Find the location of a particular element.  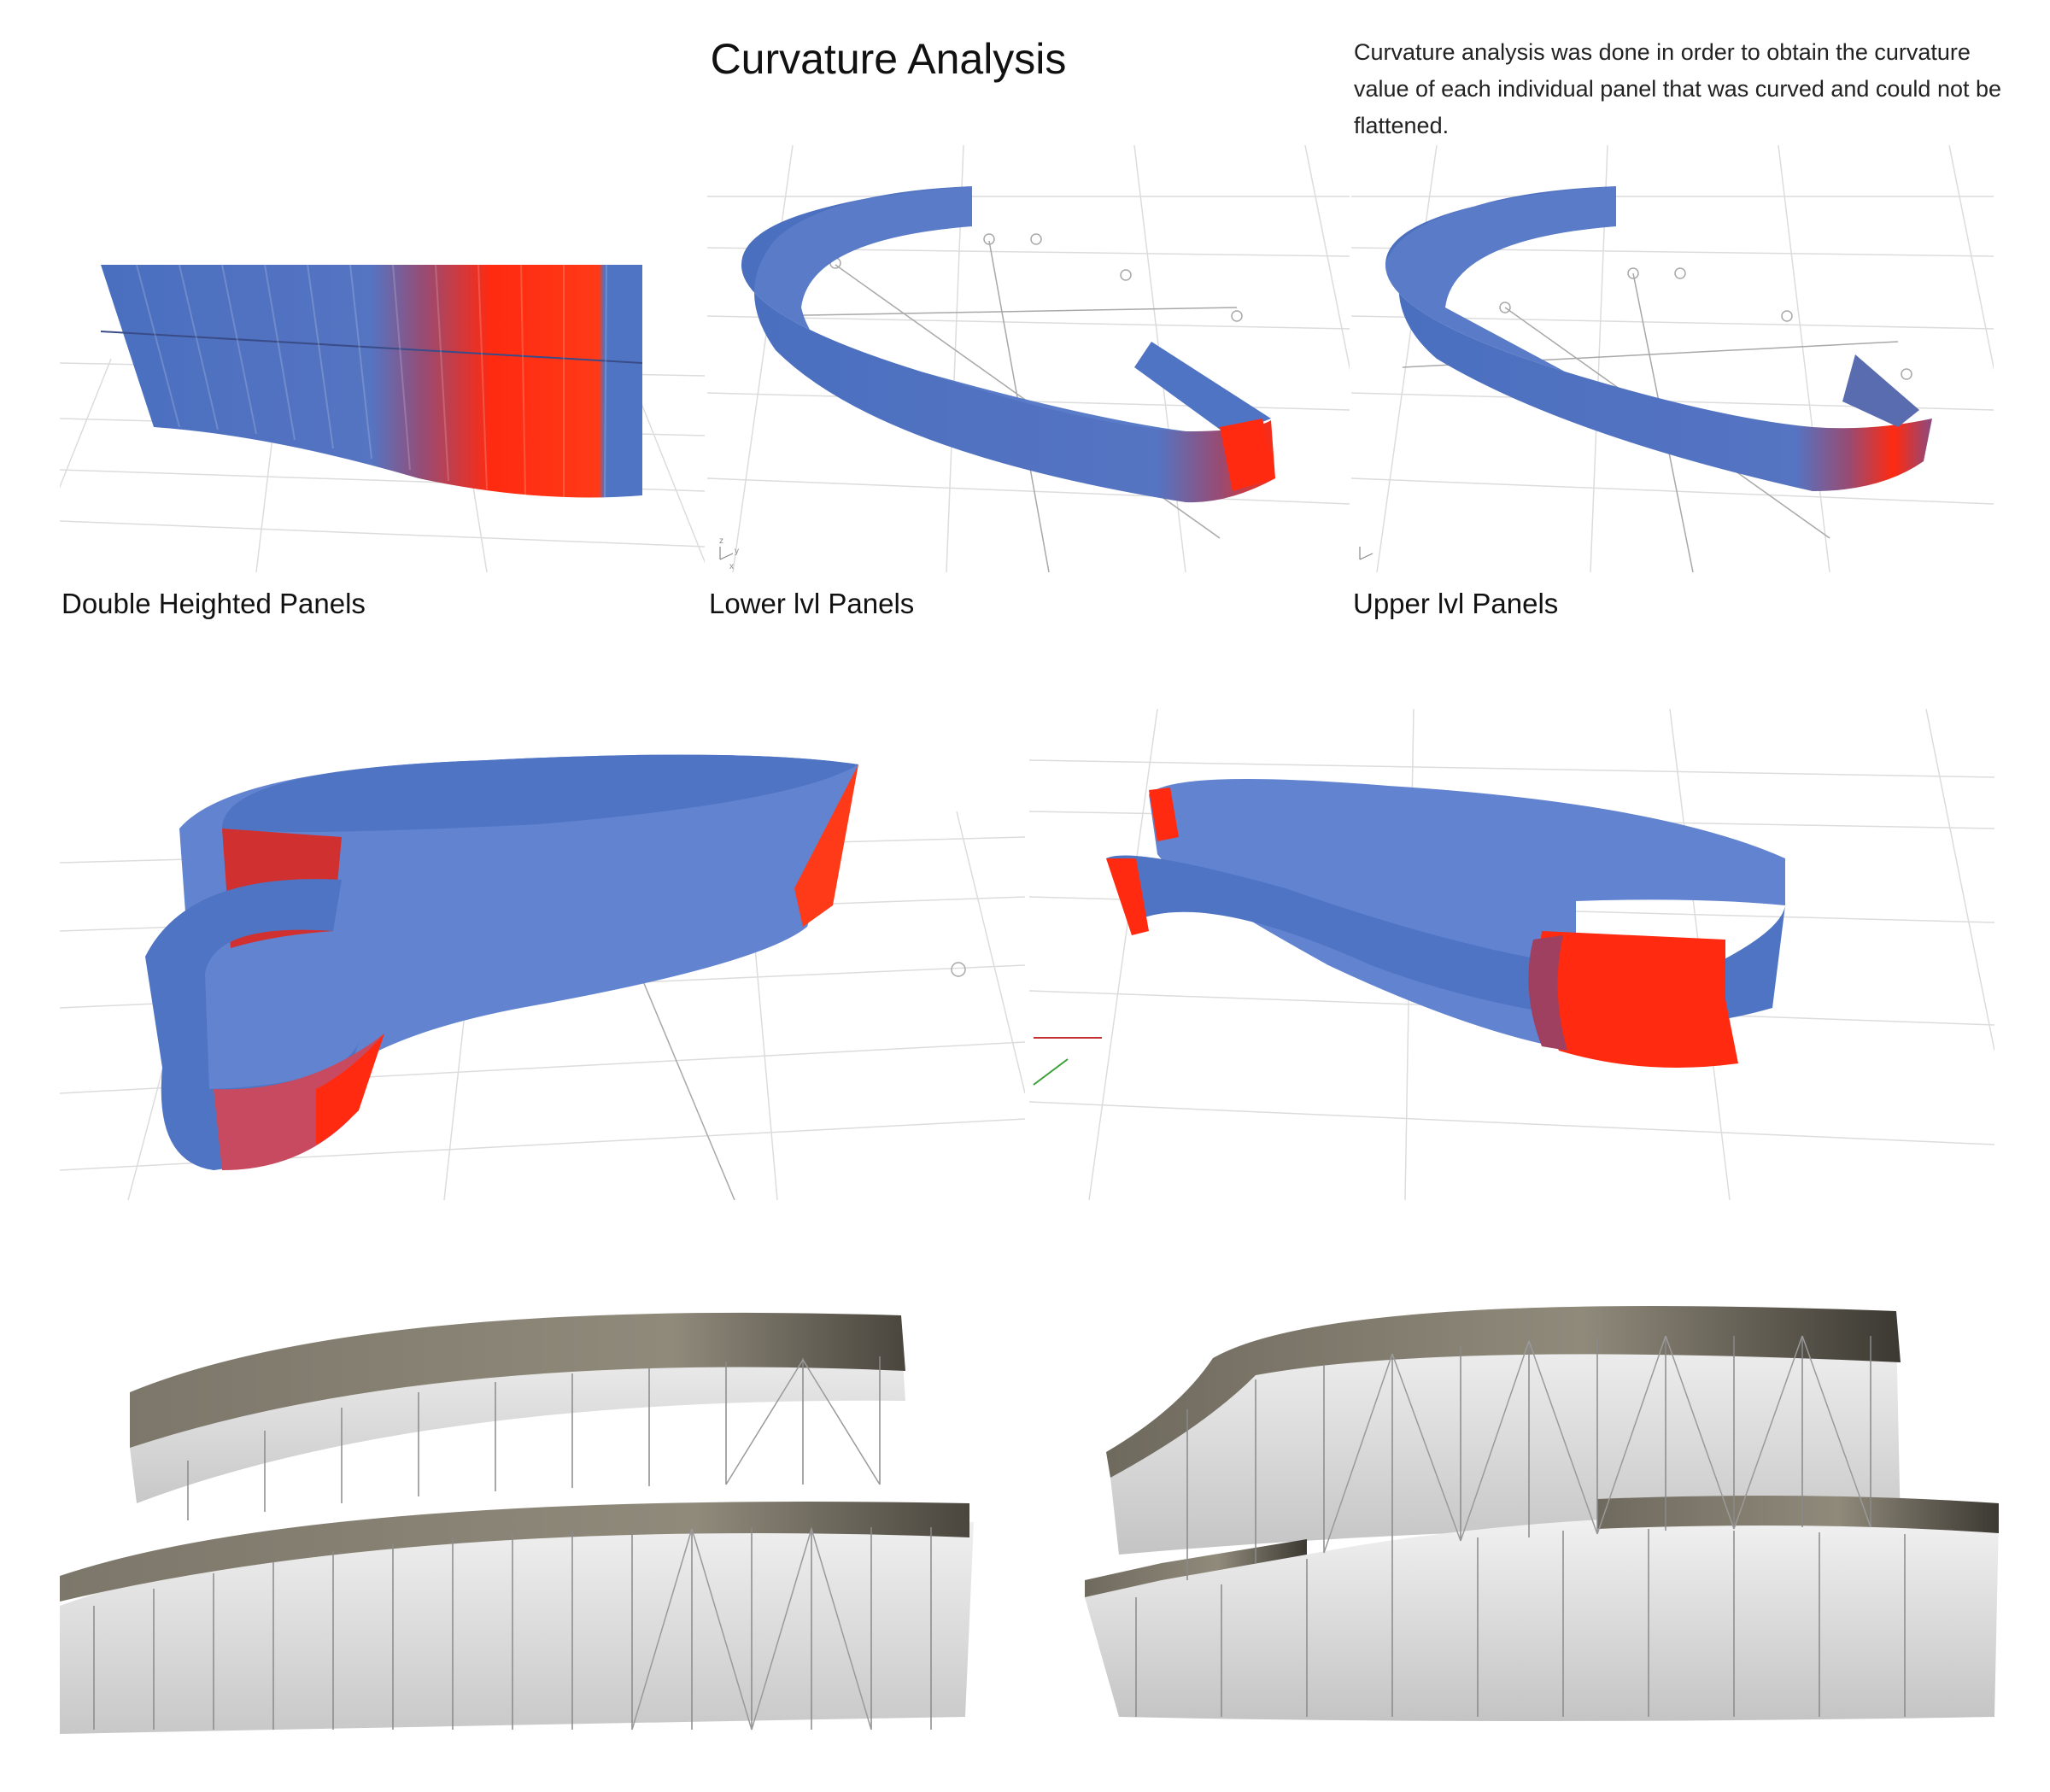

viewport-lower-level: z y x is located at coordinates (1028, 359).